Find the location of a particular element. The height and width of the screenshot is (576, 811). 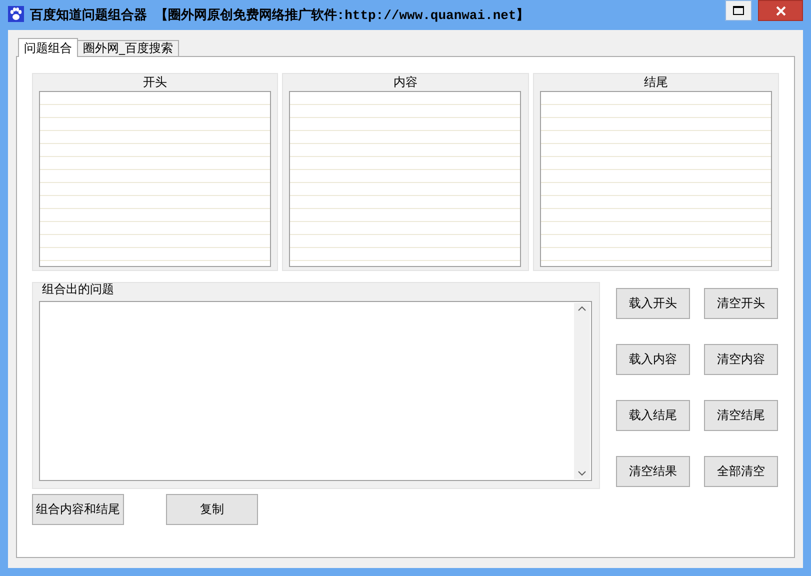

action-button: 全部清空 is located at coordinates (741, 471).